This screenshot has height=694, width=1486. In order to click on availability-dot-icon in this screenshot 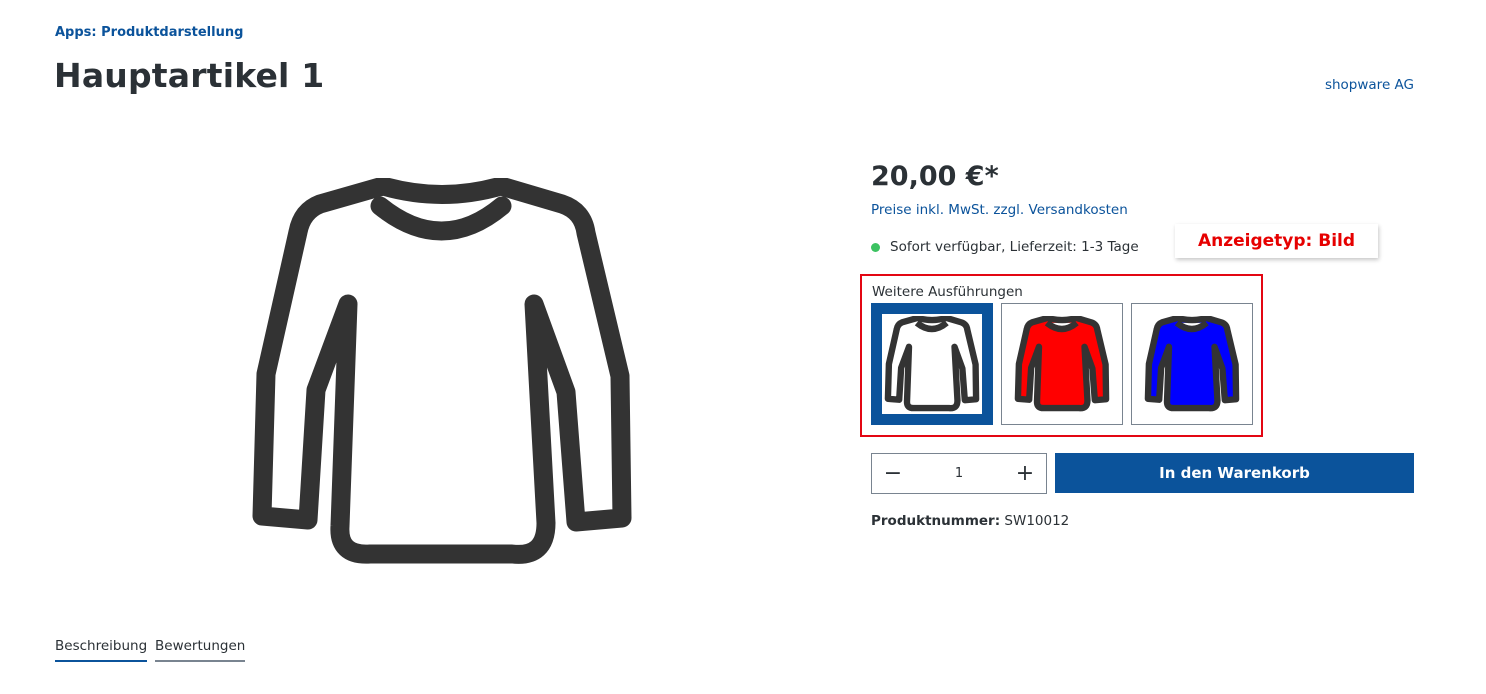, I will do `click(875, 247)`.